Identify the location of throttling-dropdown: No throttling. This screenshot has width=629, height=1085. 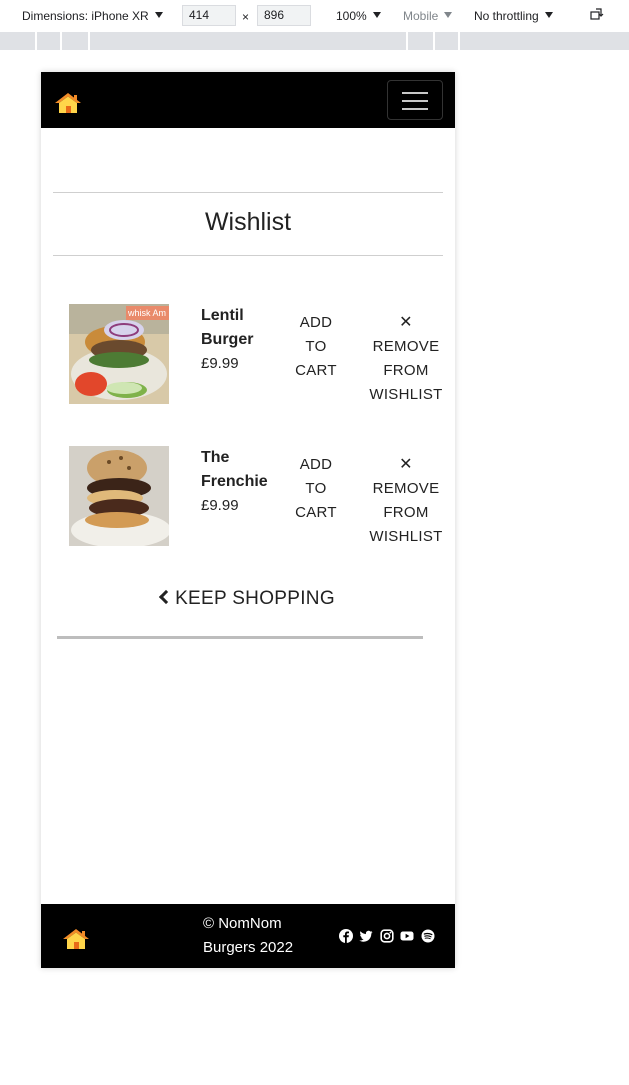
(513, 16).